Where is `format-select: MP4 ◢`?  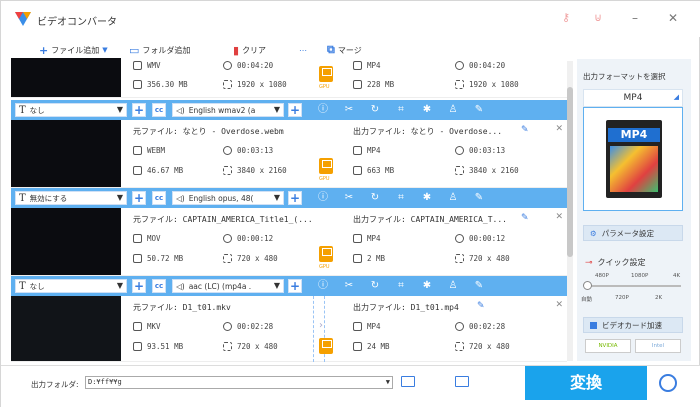
format-select: MP4 ◢ is located at coordinates (633, 98).